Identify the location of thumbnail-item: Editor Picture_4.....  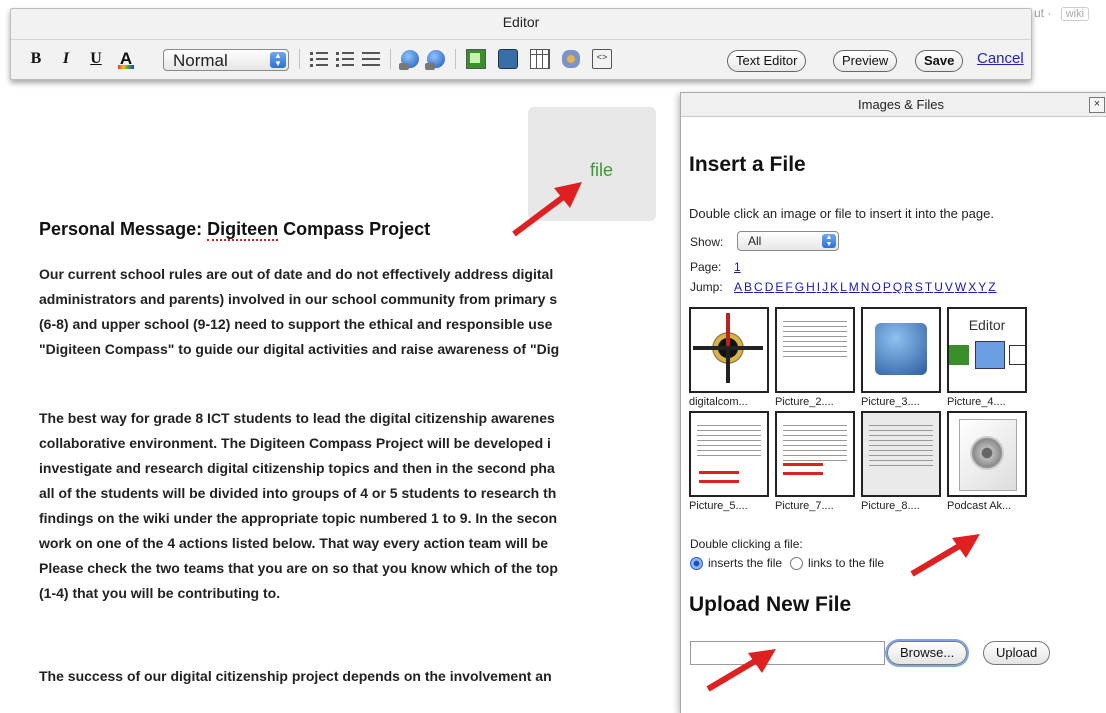
(987, 357).